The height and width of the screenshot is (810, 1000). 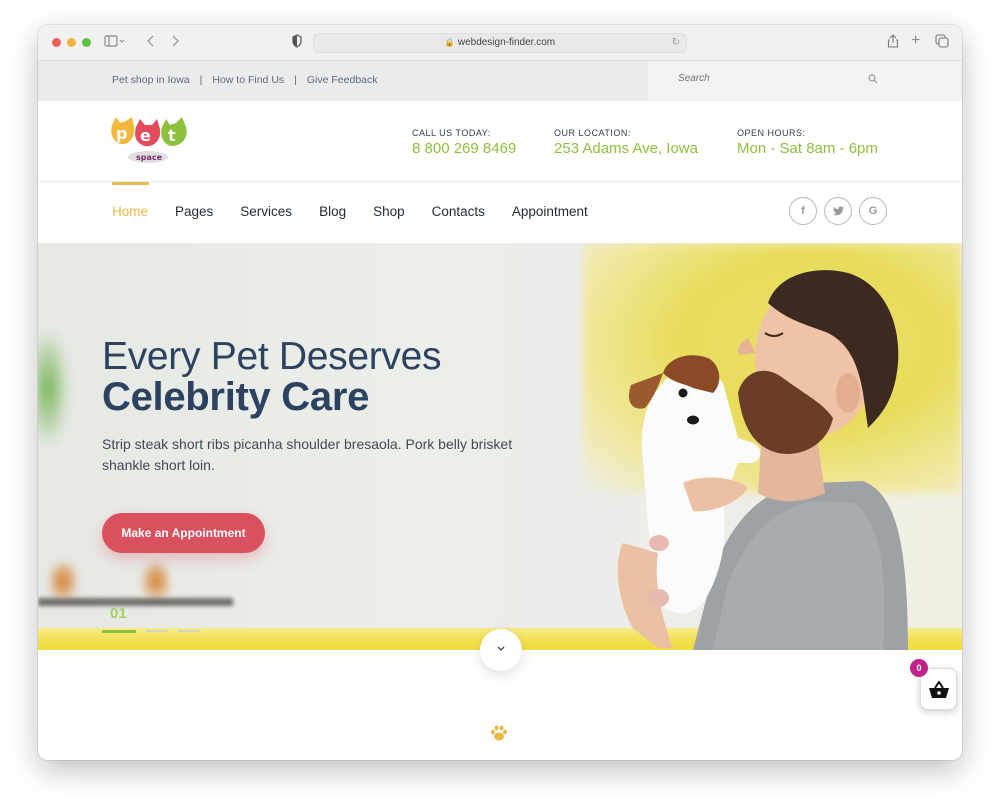 I want to click on minimize-window-button, so click(x=71, y=42).